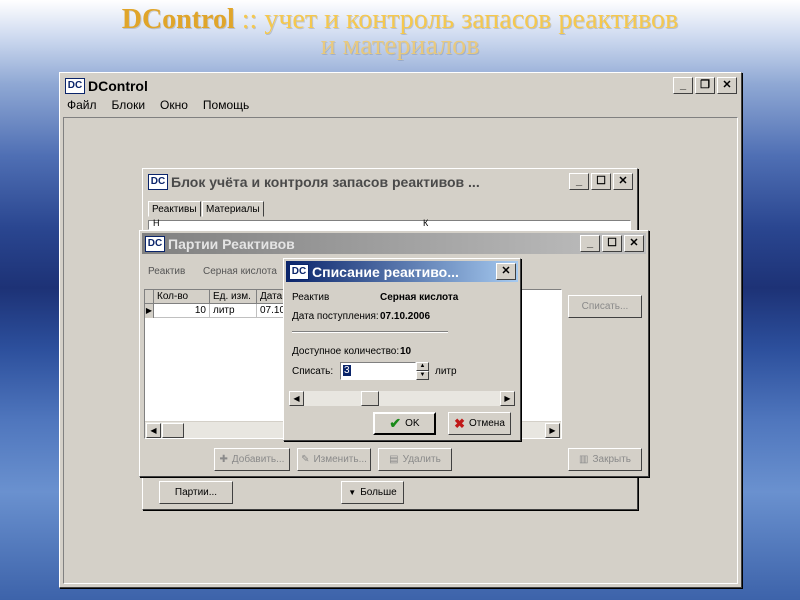  I want to click on writeoff-track-bar: ◀ ▶, so click(402, 398).